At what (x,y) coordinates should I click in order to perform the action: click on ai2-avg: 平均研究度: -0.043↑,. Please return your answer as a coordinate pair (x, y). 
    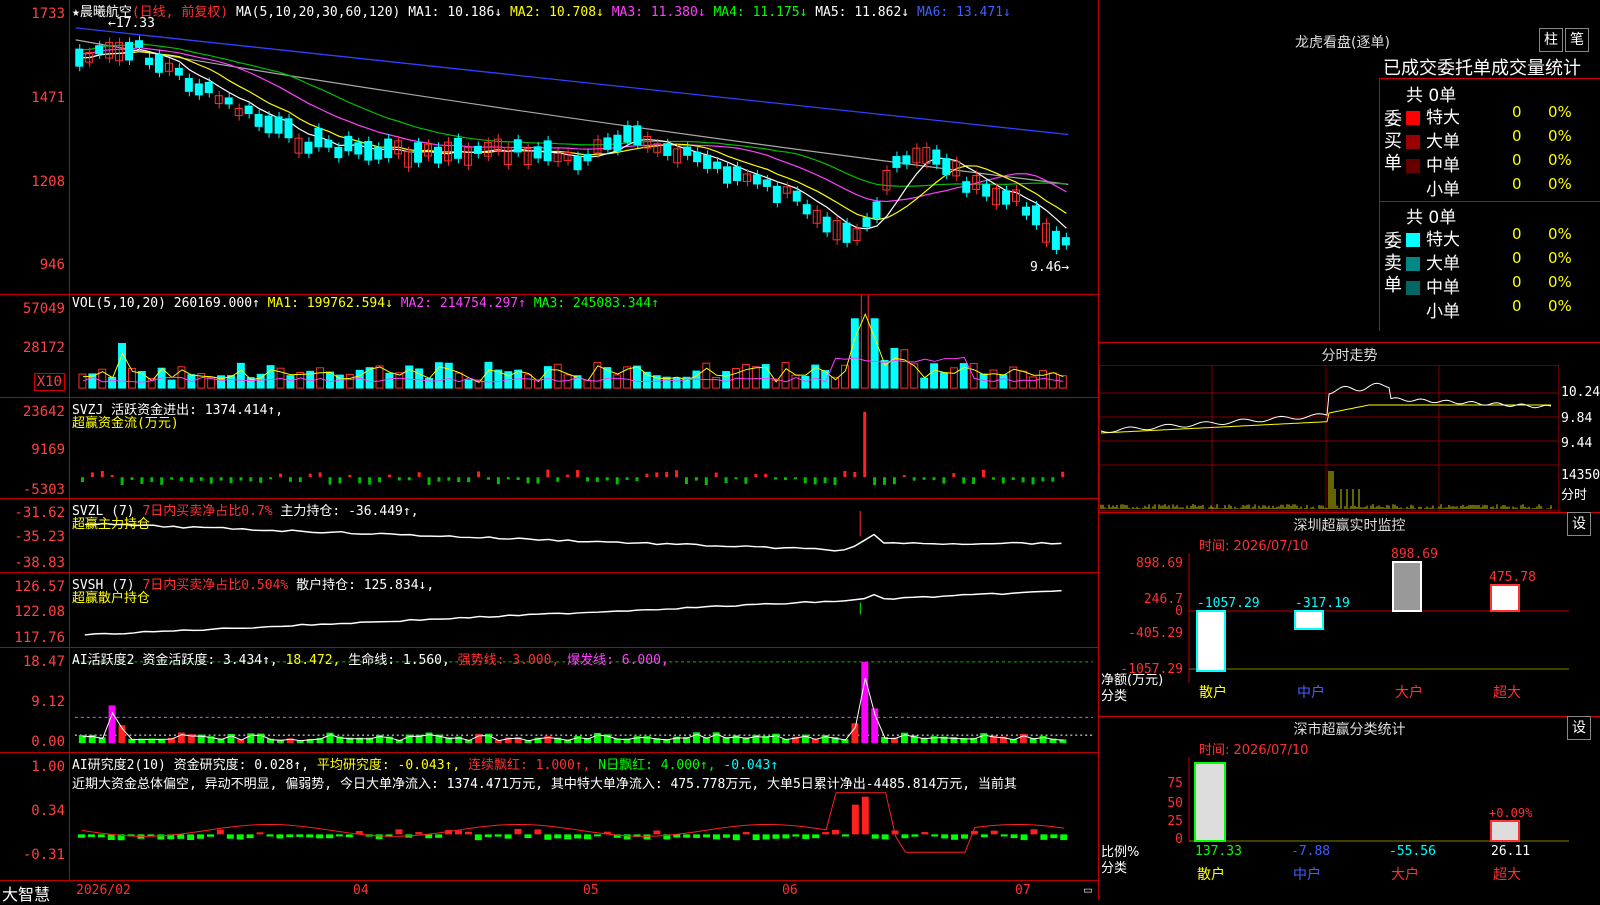
    Looking at the image, I should click on (388, 765).